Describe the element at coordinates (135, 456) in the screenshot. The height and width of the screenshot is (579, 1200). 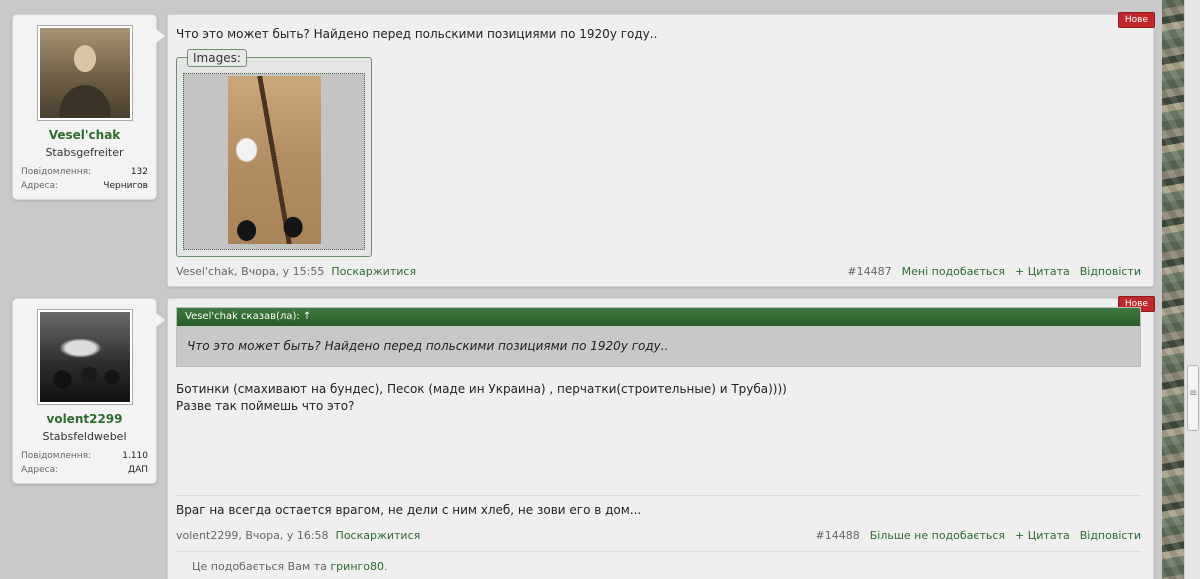
I see `messages-value: 1.110` at that location.